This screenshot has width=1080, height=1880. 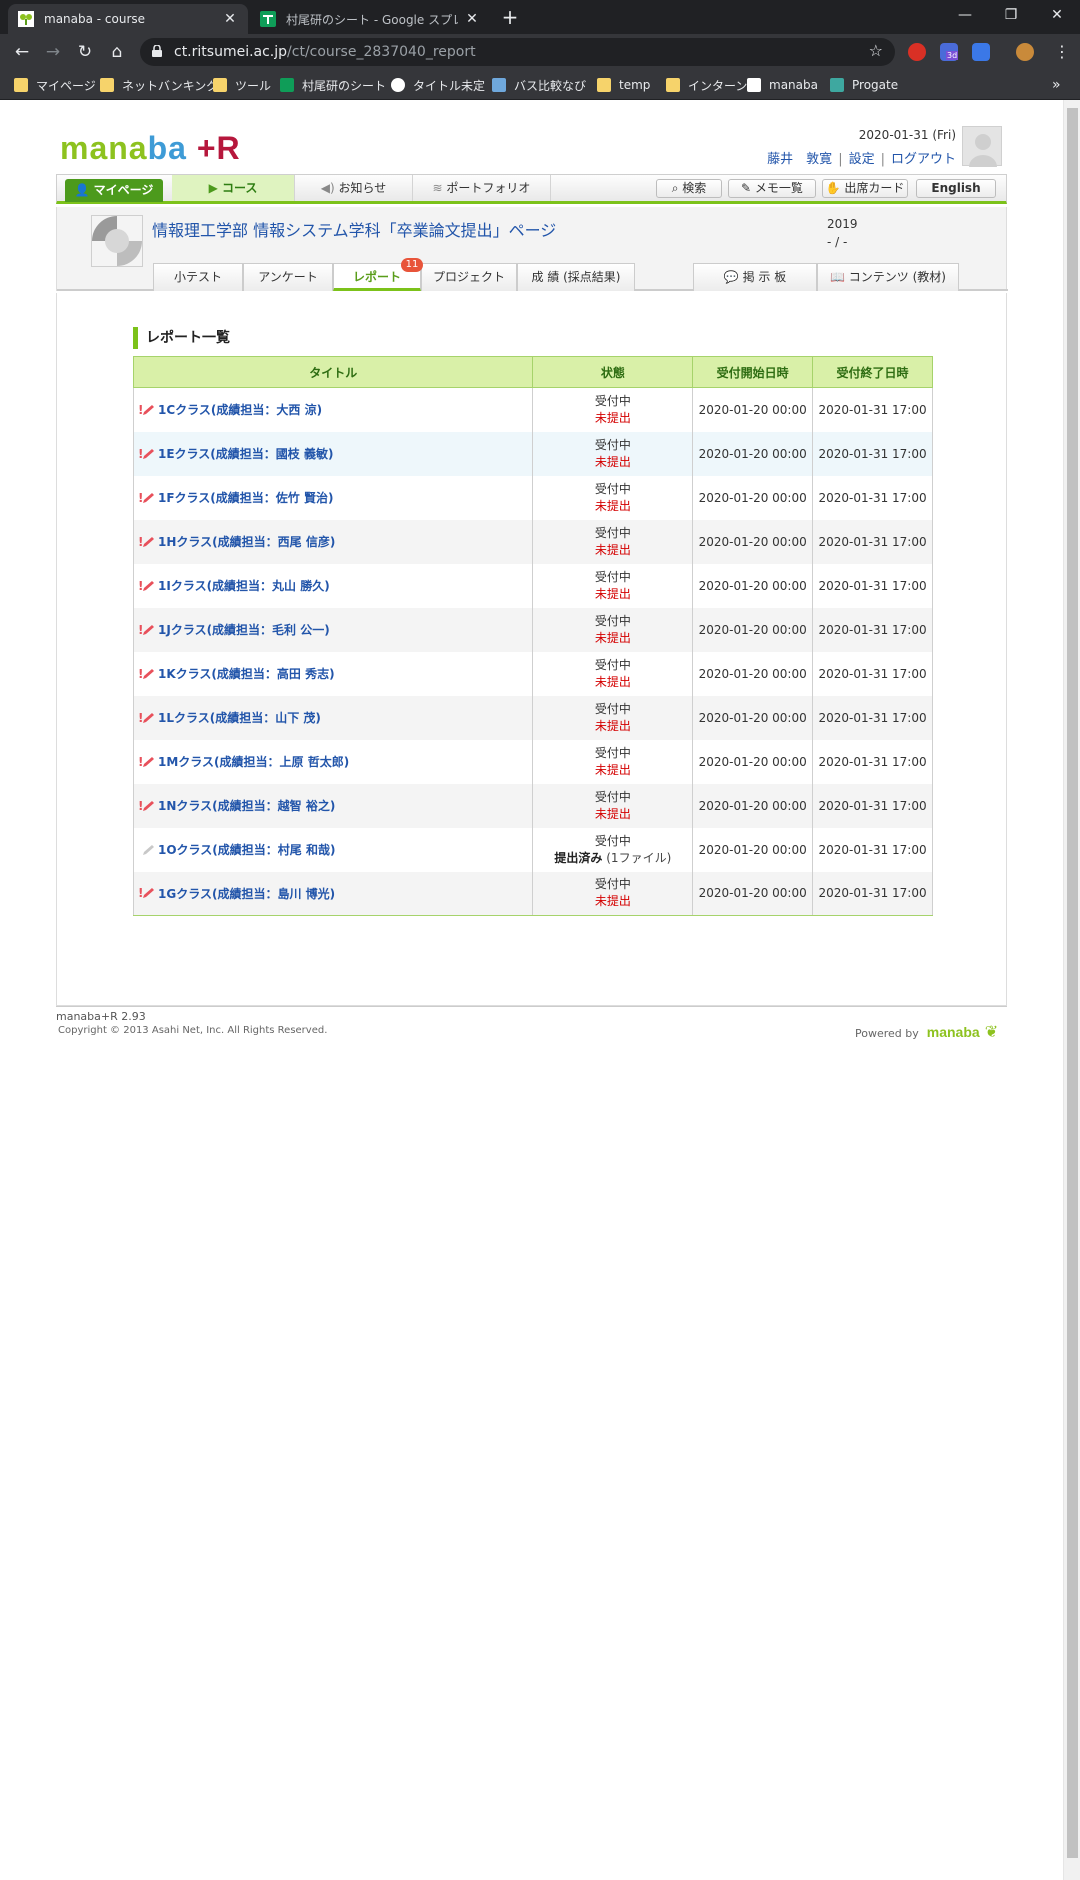 What do you see at coordinates (240, 410) in the screenshot?
I see `report-title-link: 1Cクラス(成績担当：大西 涼)` at bounding box center [240, 410].